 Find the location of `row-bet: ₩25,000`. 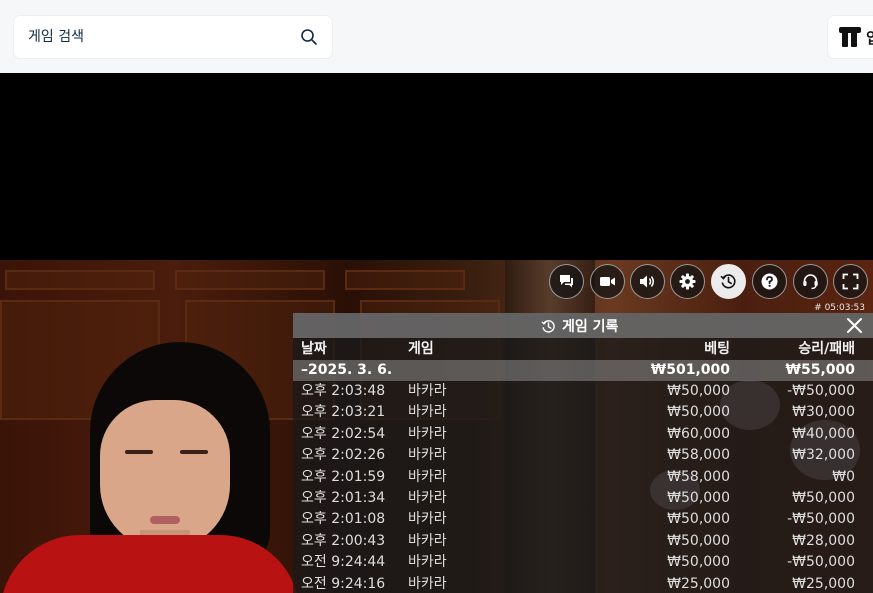

row-bet: ₩25,000 is located at coordinates (698, 583).